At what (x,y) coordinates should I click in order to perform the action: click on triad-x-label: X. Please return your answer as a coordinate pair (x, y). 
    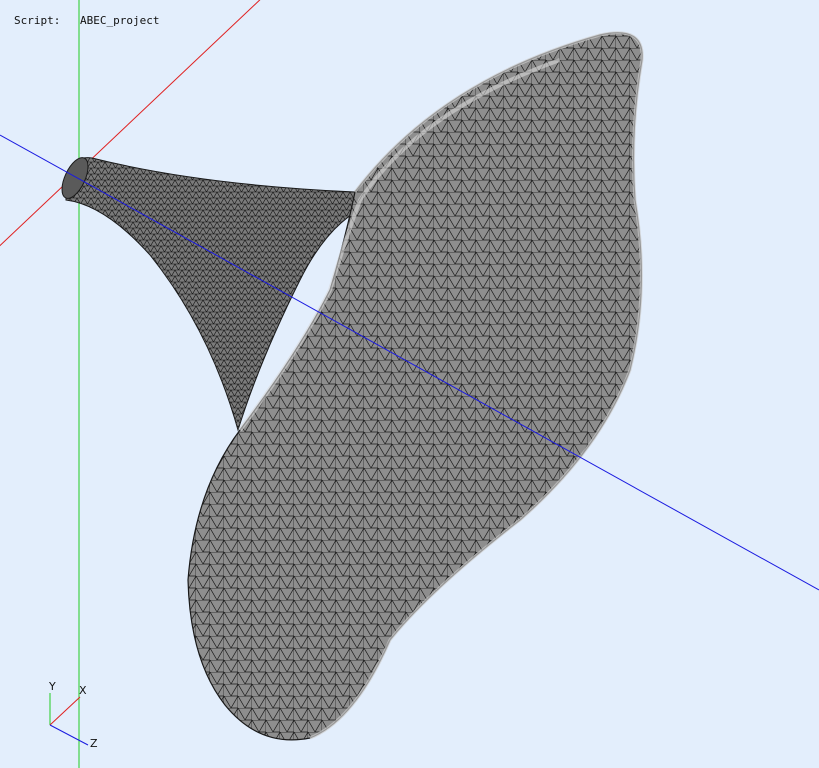
    Looking at the image, I should click on (83, 690).